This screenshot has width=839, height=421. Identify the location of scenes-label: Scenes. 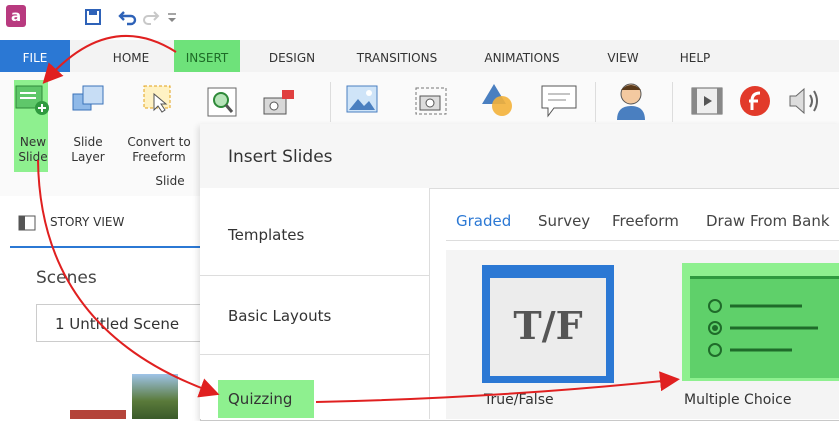
(66, 278).